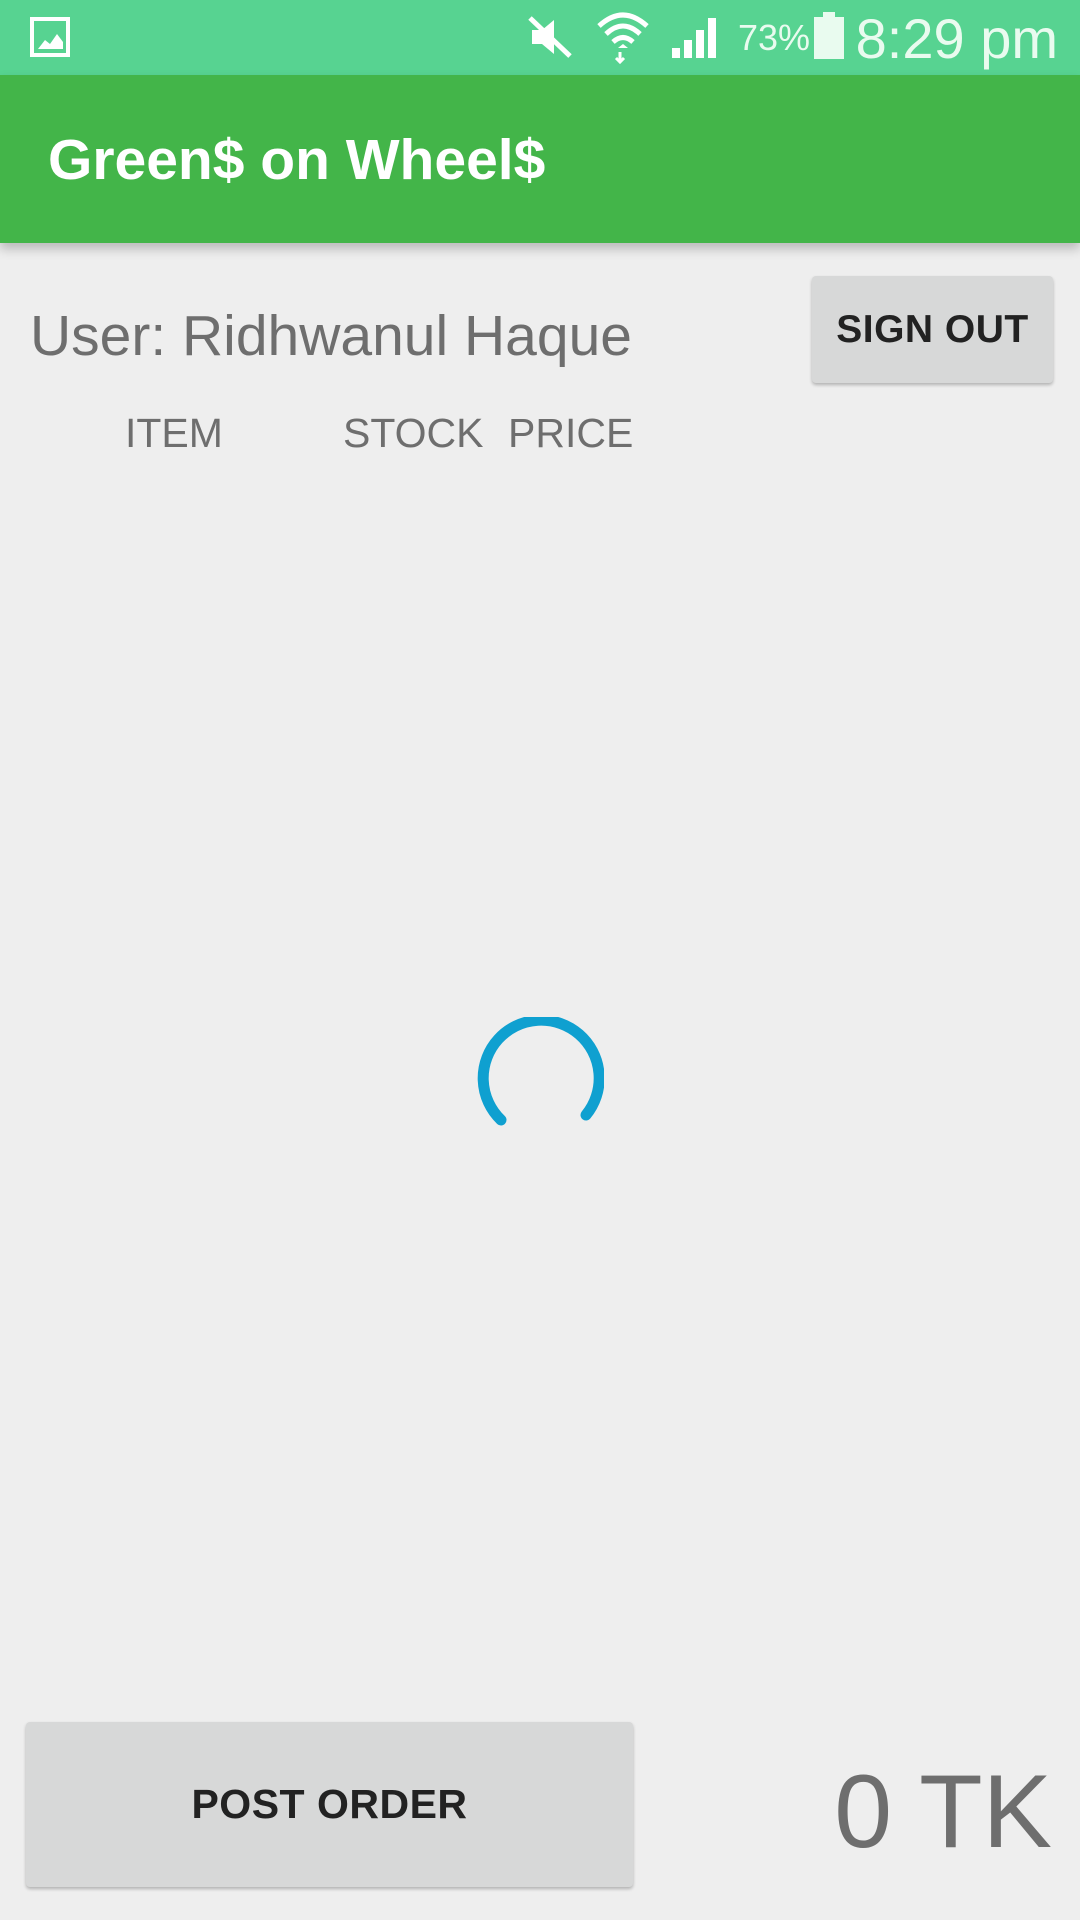 The image size is (1080, 1920). What do you see at coordinates (50, 37) in the screenshot?
I see `gallery-icon` at bounding box center [50, 37].